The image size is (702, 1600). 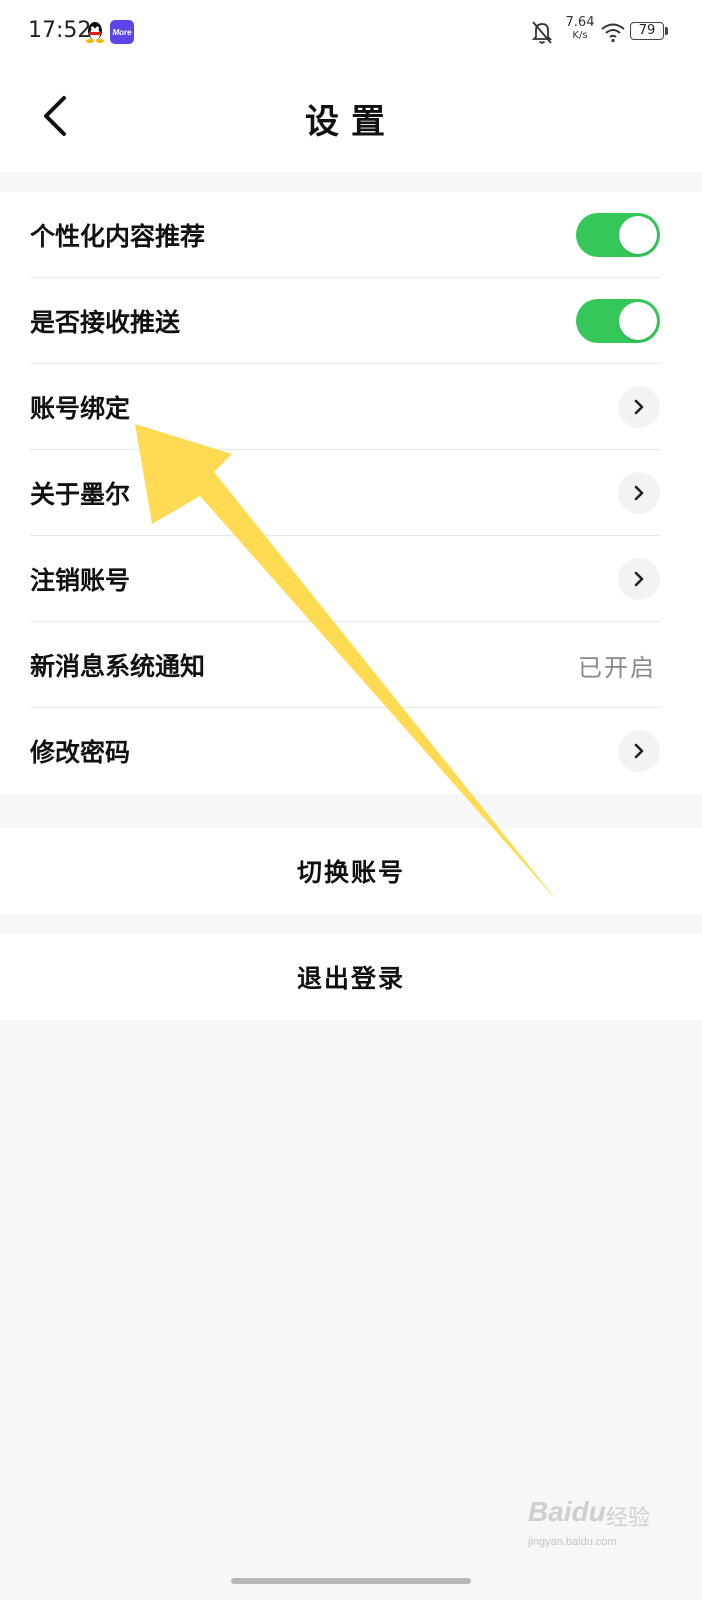 What do you see at coordinates (351, 665) in the screenshot?
I see `setting-row-system-notification: 新消息系统通知 已开启` at bounding box center [351, 665].